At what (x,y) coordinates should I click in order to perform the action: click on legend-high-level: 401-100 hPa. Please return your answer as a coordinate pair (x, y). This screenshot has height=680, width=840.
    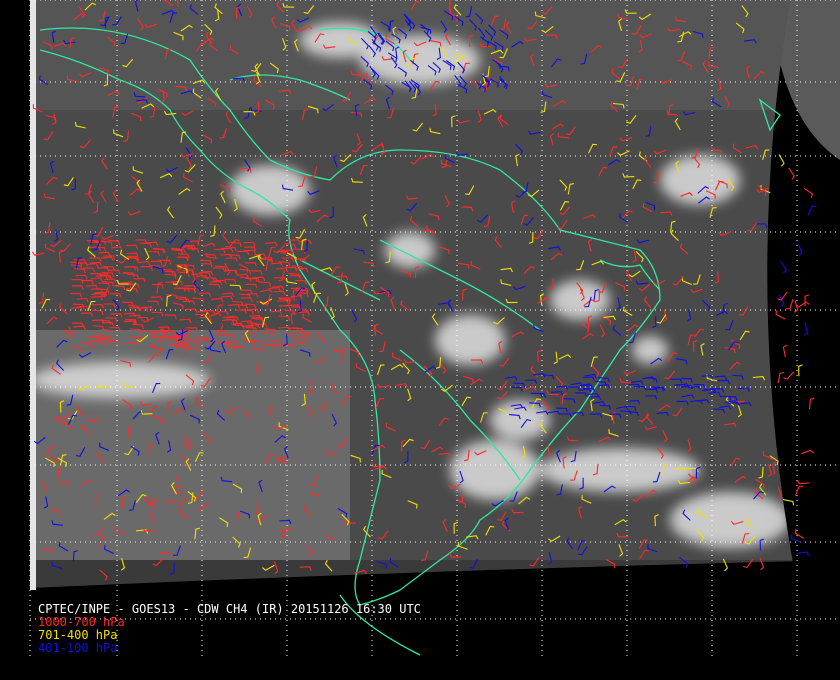
    Looking at the image, I should click on (78, 648).